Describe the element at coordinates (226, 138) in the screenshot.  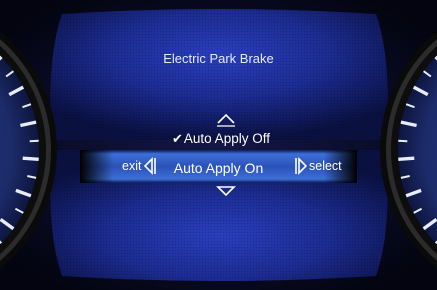
I see `option-label: Auto Apply Off` at that location.